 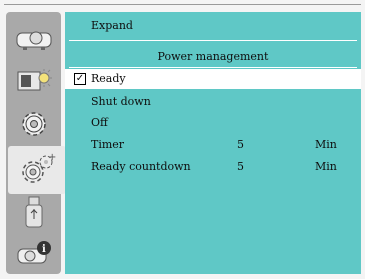 I want to click on top-divider, so click(x=182, y=4).